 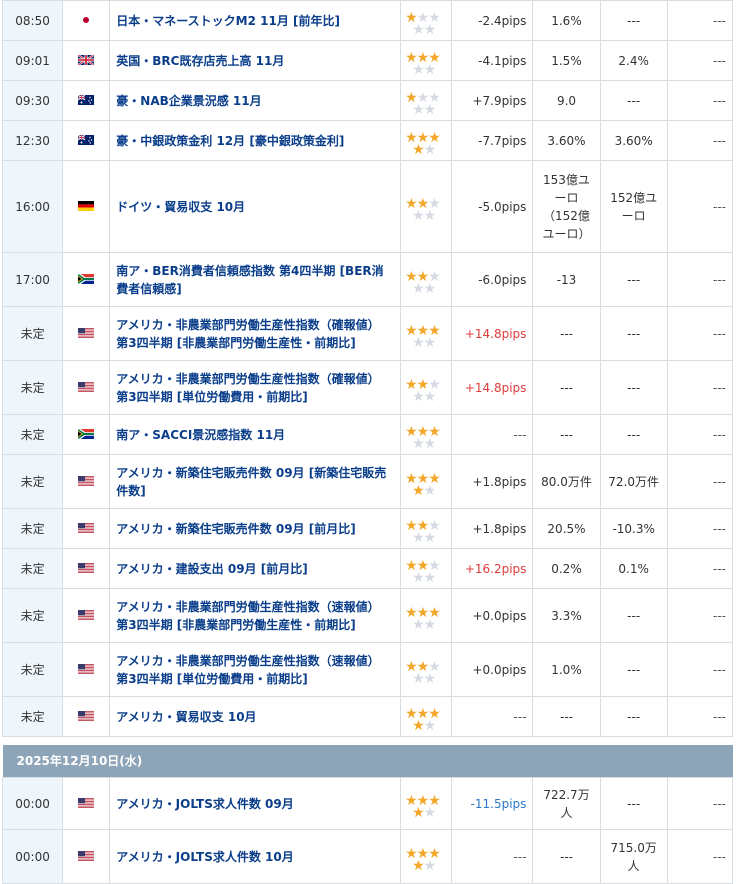 I want to click on pips-change: +14.8pips, so click(x=492, y=333).